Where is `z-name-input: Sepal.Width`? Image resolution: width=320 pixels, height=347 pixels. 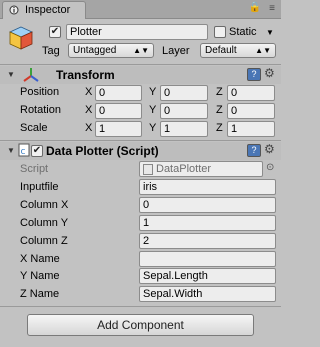 z-name-input: Sepal.Width is located at coordinates (207, 294).